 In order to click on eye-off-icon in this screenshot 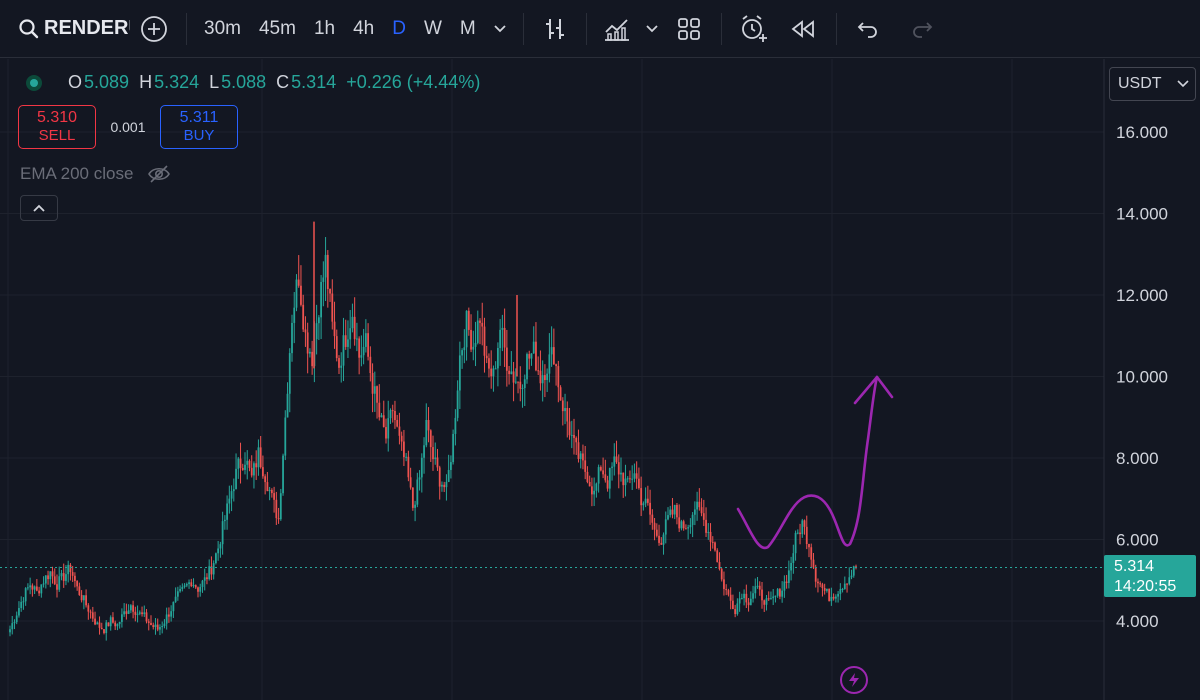, I will do `click(159, 174)`.